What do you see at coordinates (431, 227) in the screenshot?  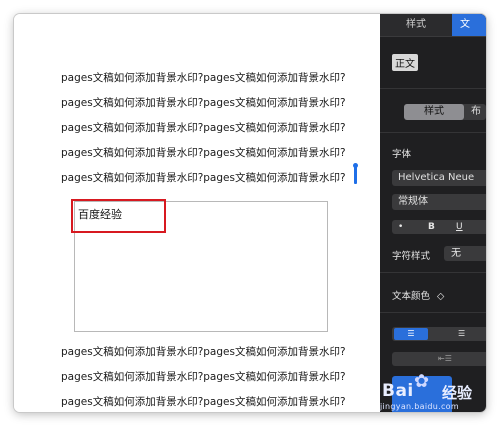 I see `bold-button: B` at bounding box center [431, 227].